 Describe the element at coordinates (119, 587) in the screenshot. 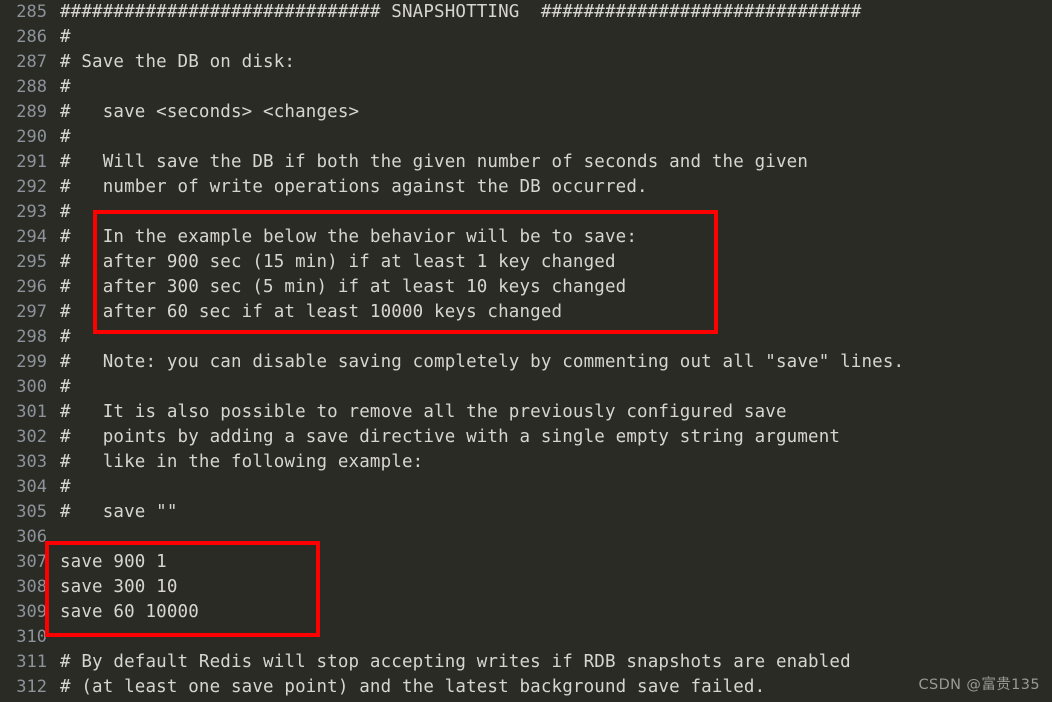

I see `code-line-text: save 300 10` at that location.